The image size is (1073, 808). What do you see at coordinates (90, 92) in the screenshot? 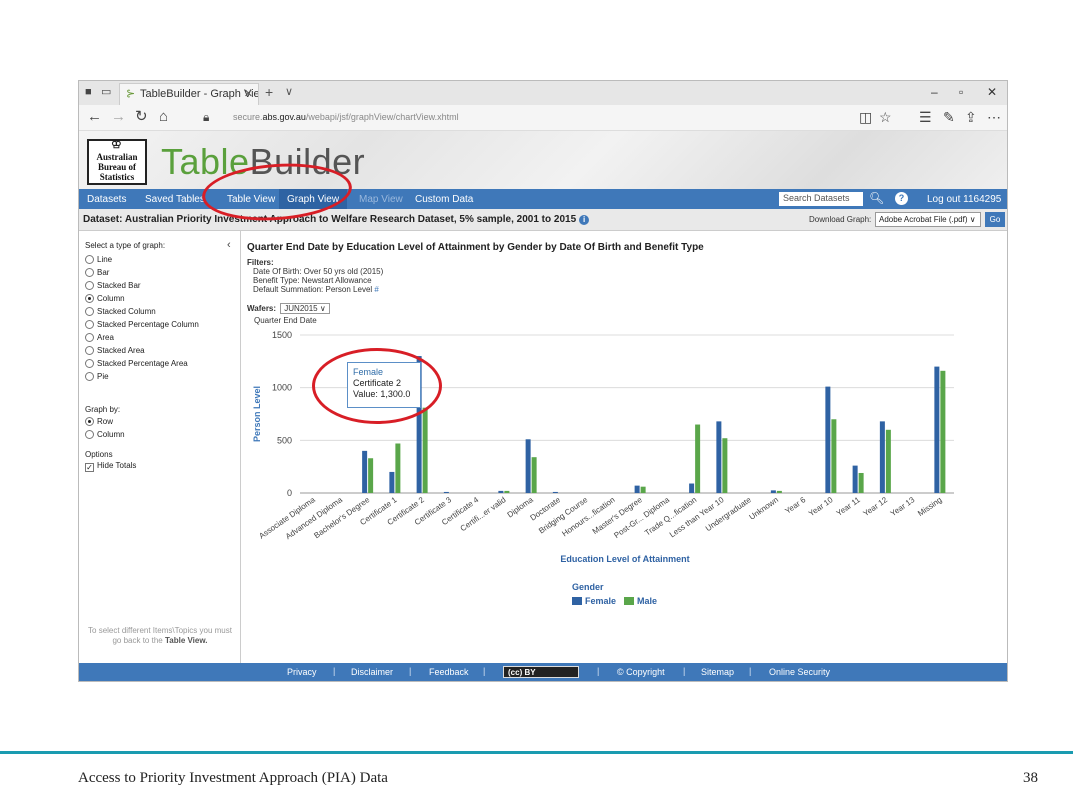
I see `tab-actions-icon: ■` at bounding box center [90, 92].